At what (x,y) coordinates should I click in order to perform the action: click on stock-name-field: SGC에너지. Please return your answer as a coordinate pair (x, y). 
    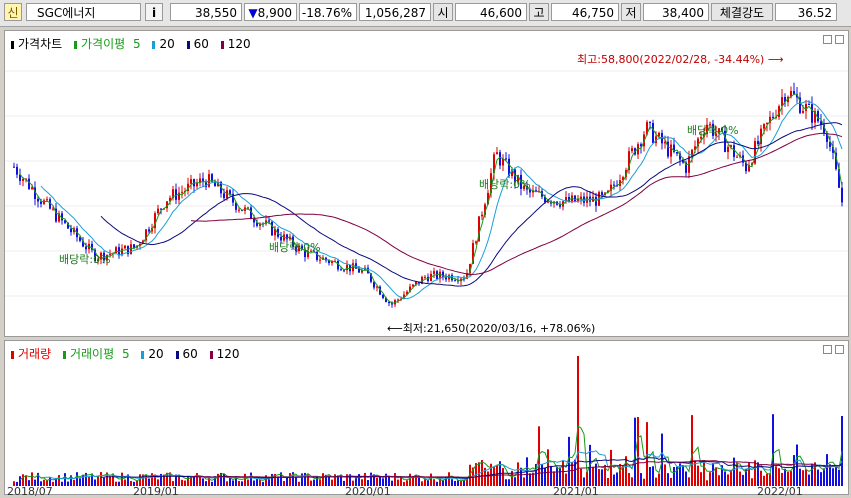
    Looking at the image, I should click on (83, 12).